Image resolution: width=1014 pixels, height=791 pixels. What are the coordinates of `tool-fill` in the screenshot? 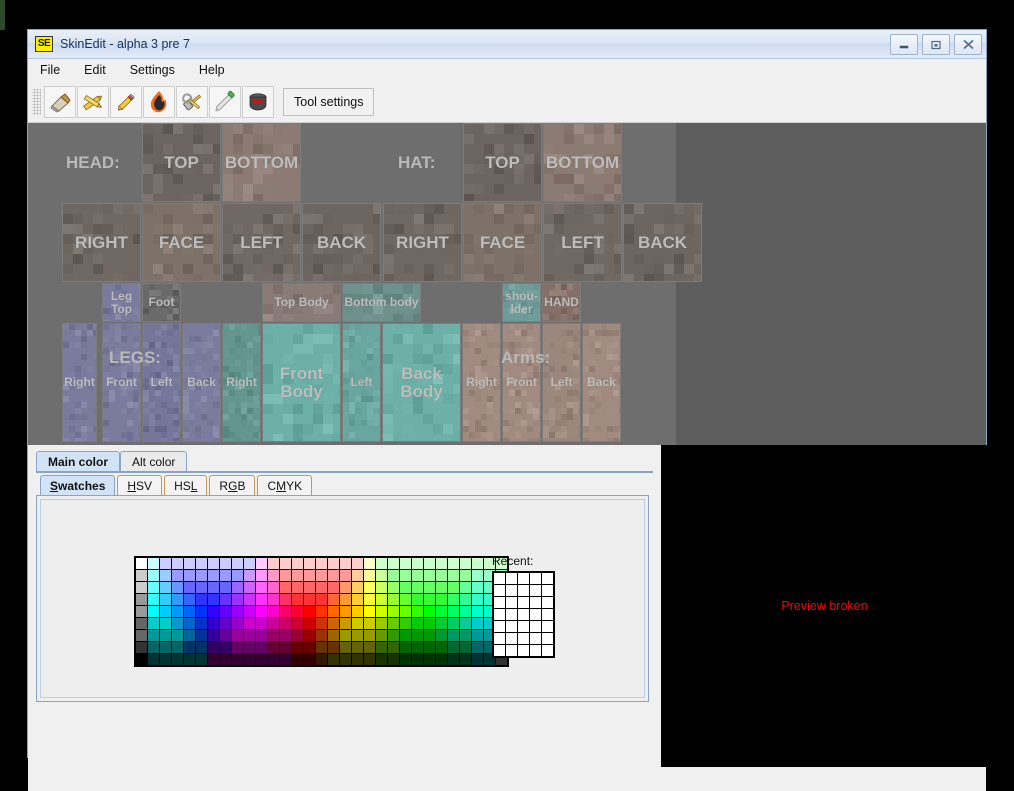 It's located at (258, 102).